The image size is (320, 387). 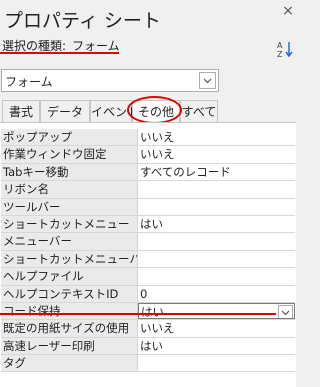 What do you see at coordinates (69, 311) in the screenshot?
I see `property-label: コード保持` at bounding box center [69, 311].